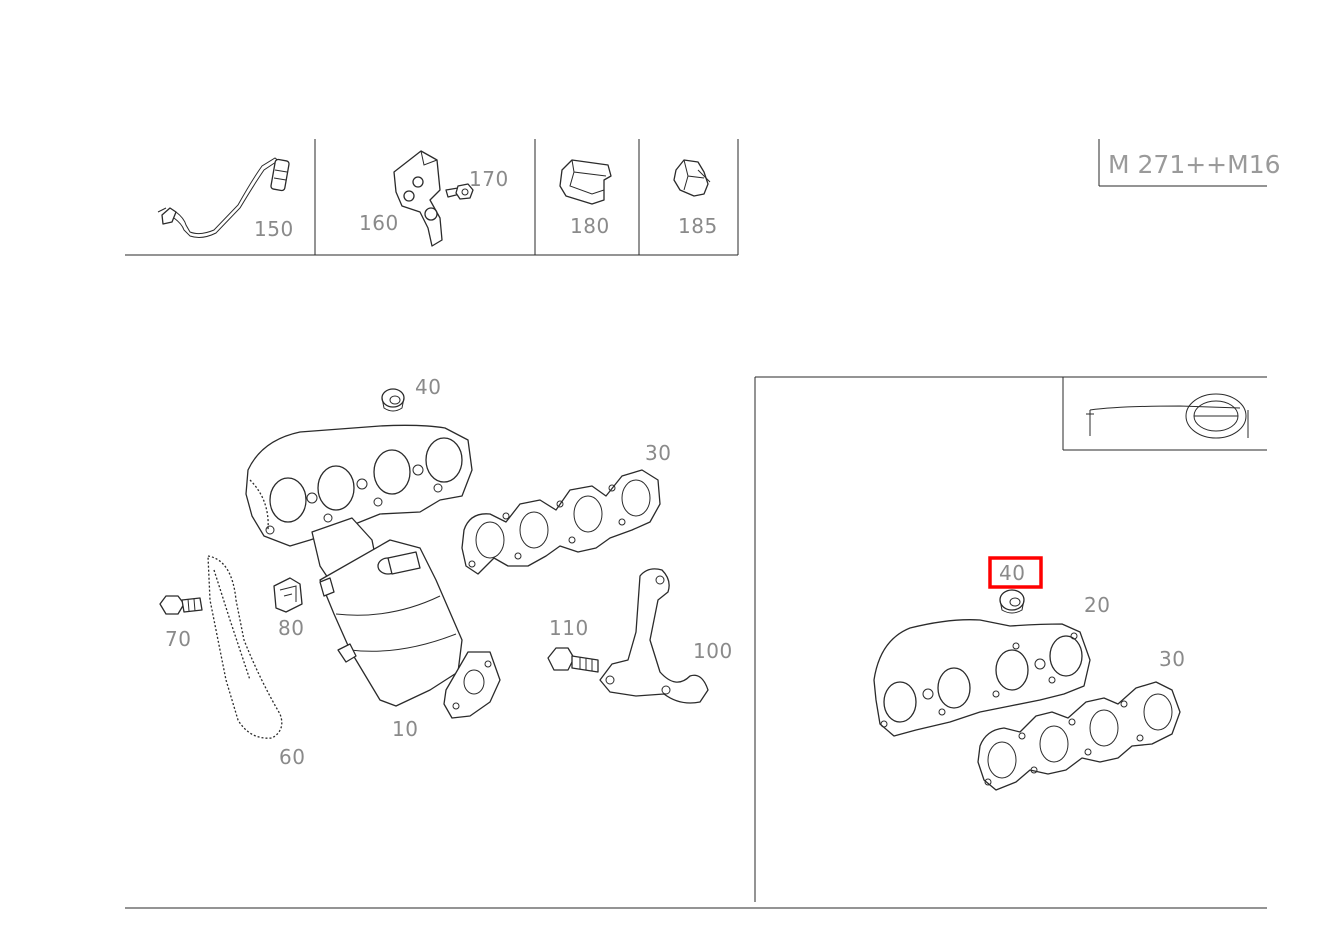  I want to click on bolt-110-part, so click(573, 660).